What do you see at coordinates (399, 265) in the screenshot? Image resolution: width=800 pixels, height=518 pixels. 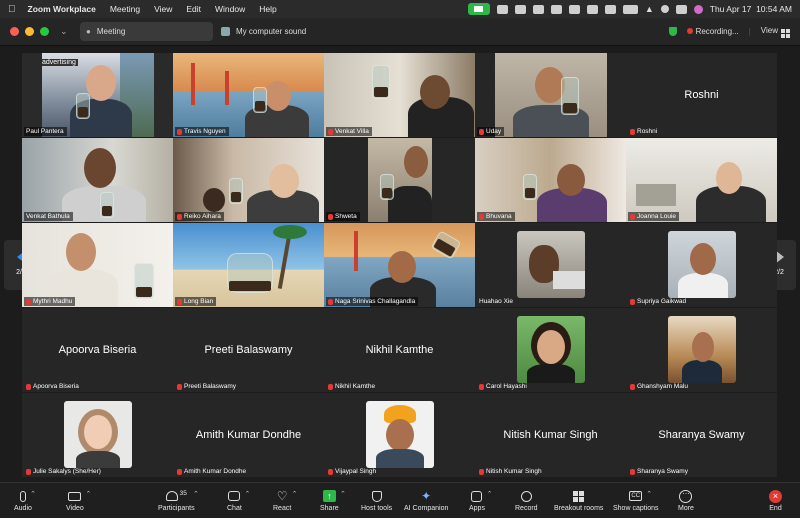 I see `participant-tile: Naga Srinivas Challagandla` at bounding box center [399, 265].